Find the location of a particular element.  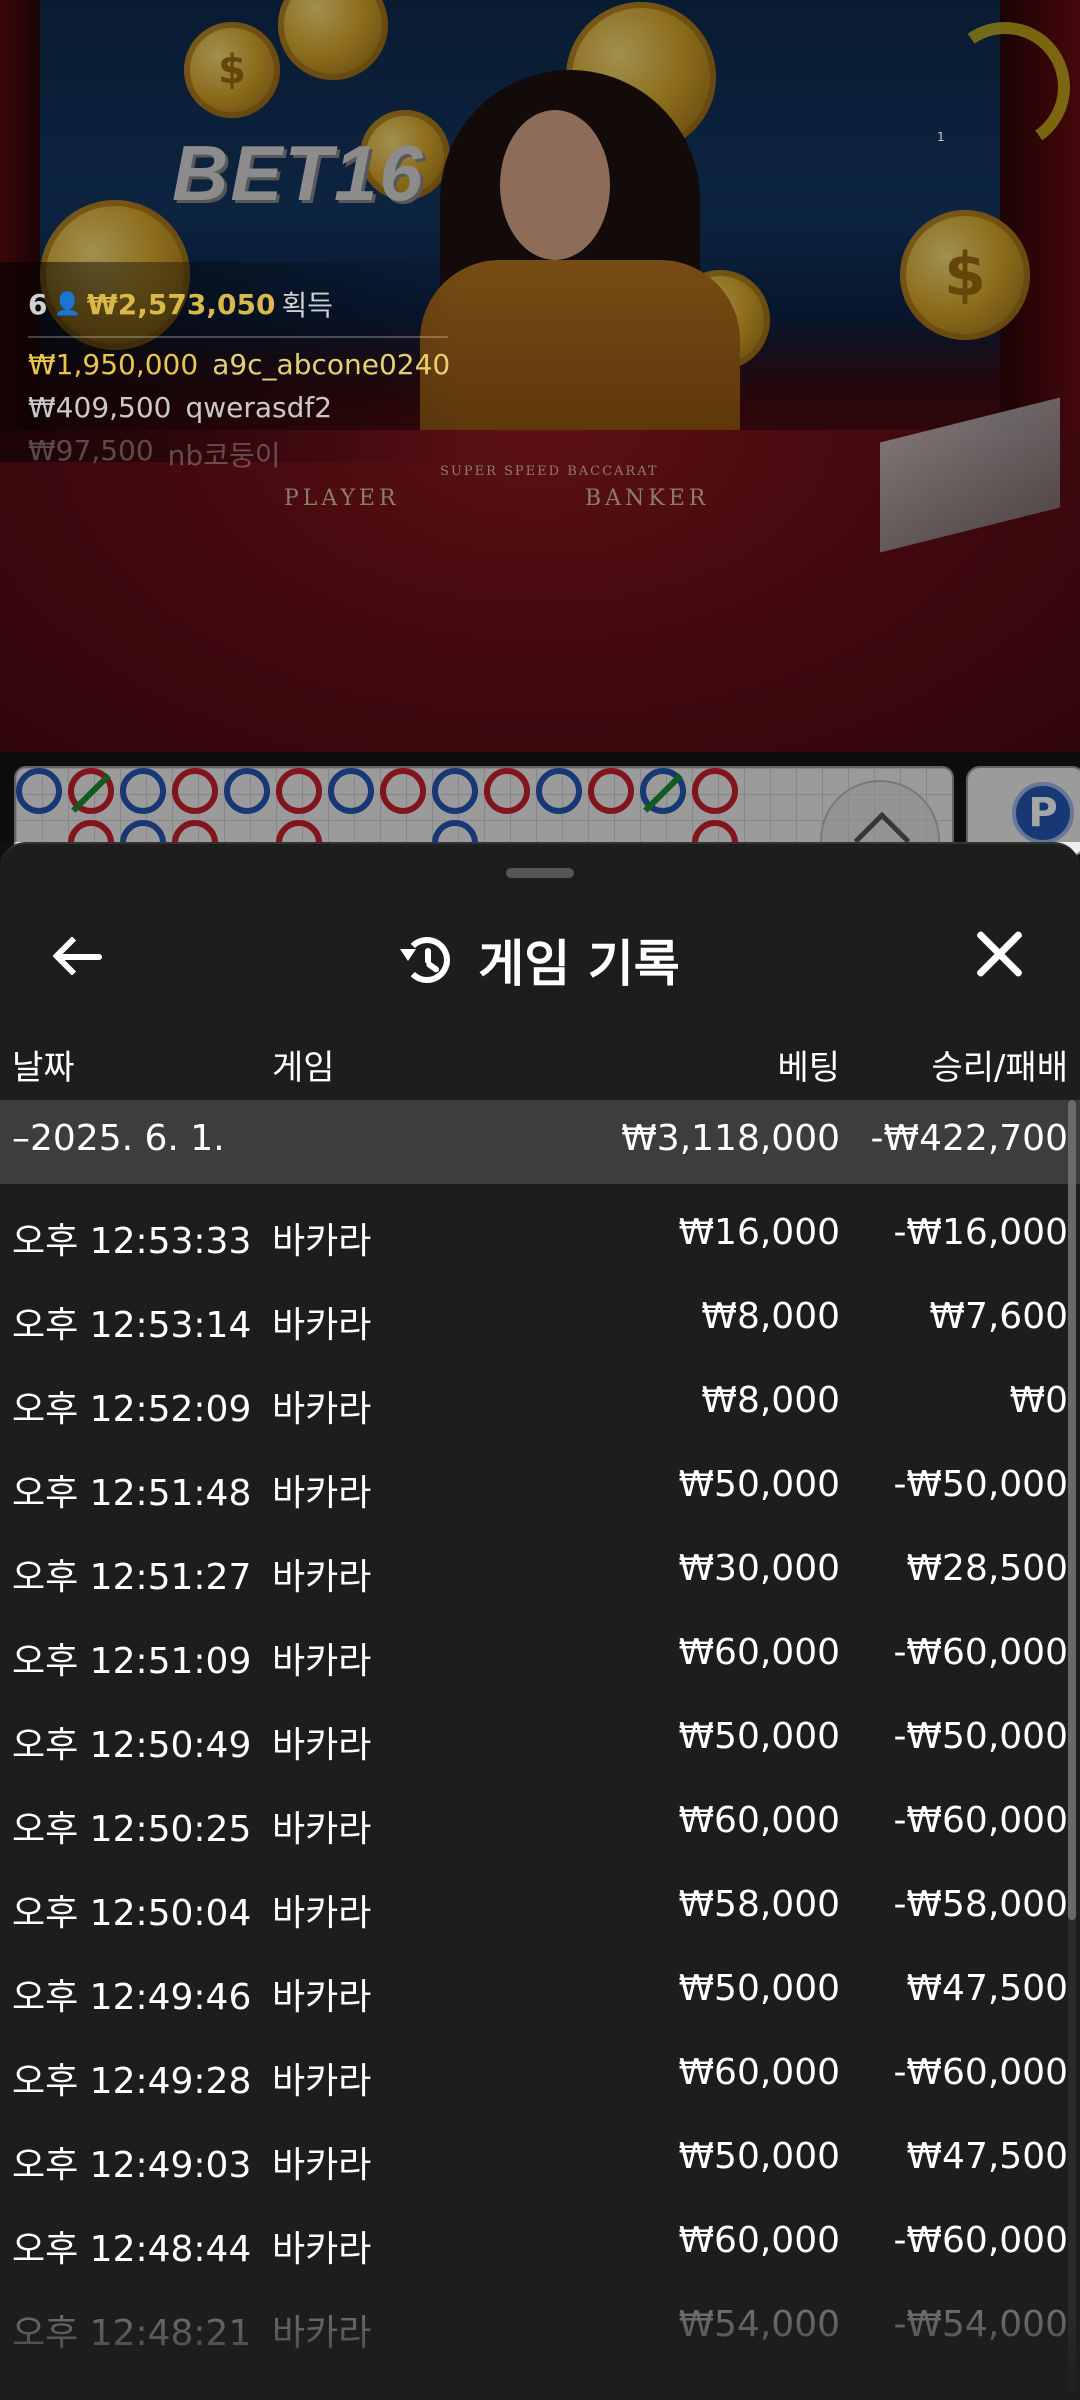

history-row: 오후 12:49:28 바카라 ₩60,000 -₩60,000 is located at coordinates (540, 2076).